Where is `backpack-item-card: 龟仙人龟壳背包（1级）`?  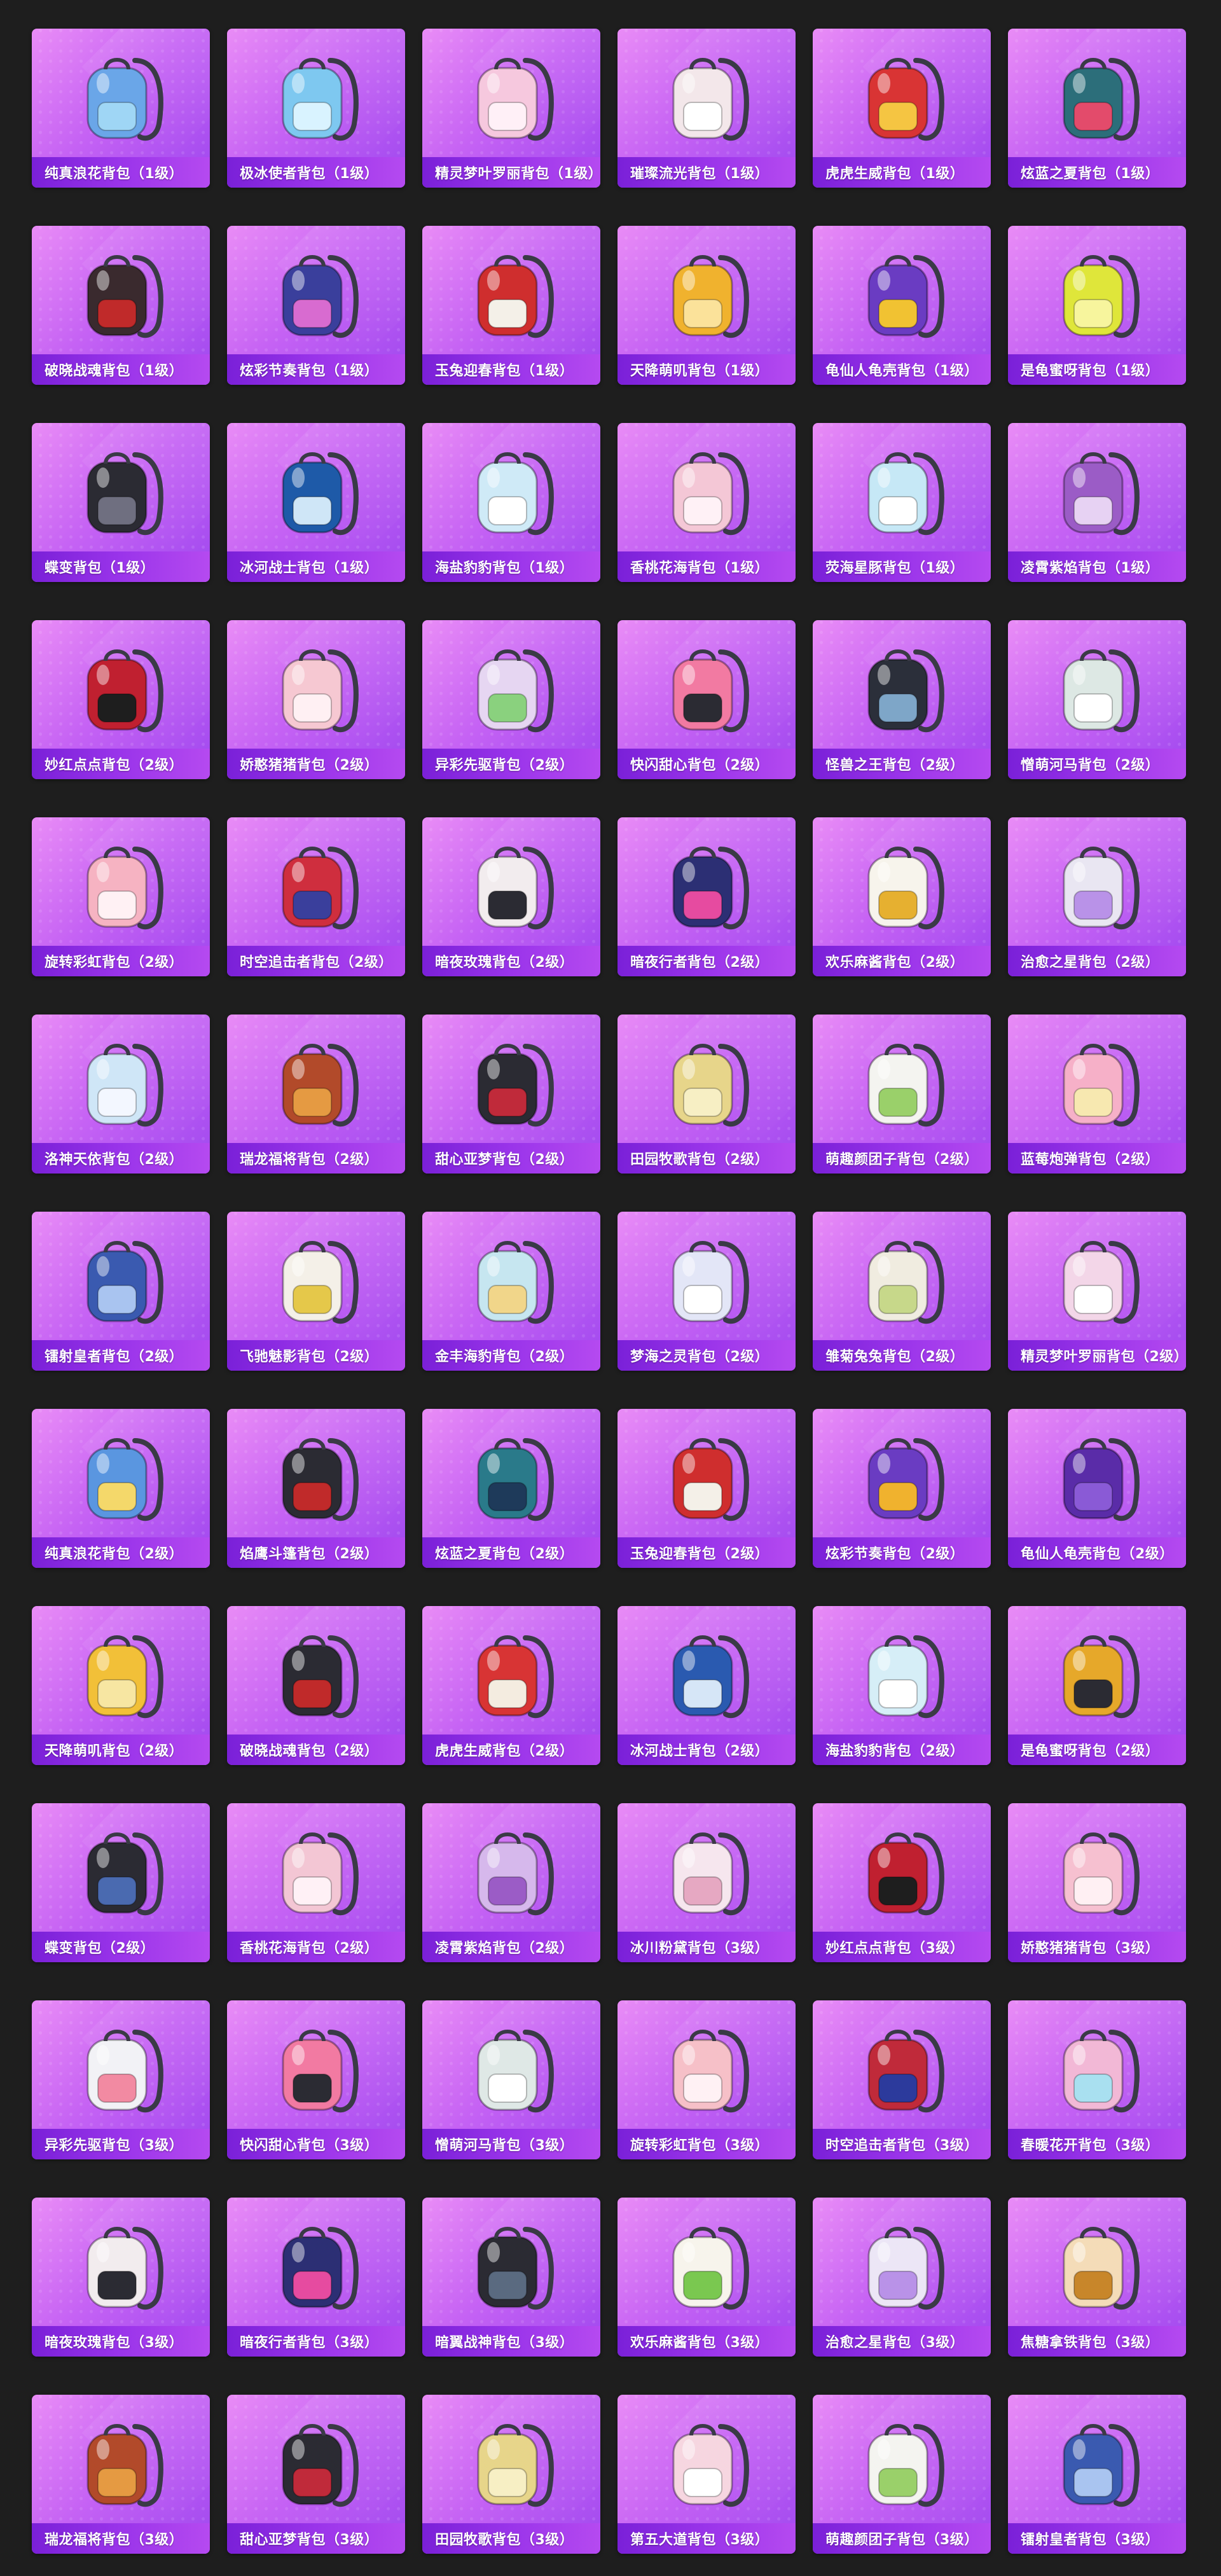
backpack-item-card: 龟仙人龟壳背包（1级） is located at coordinates (902, 305).